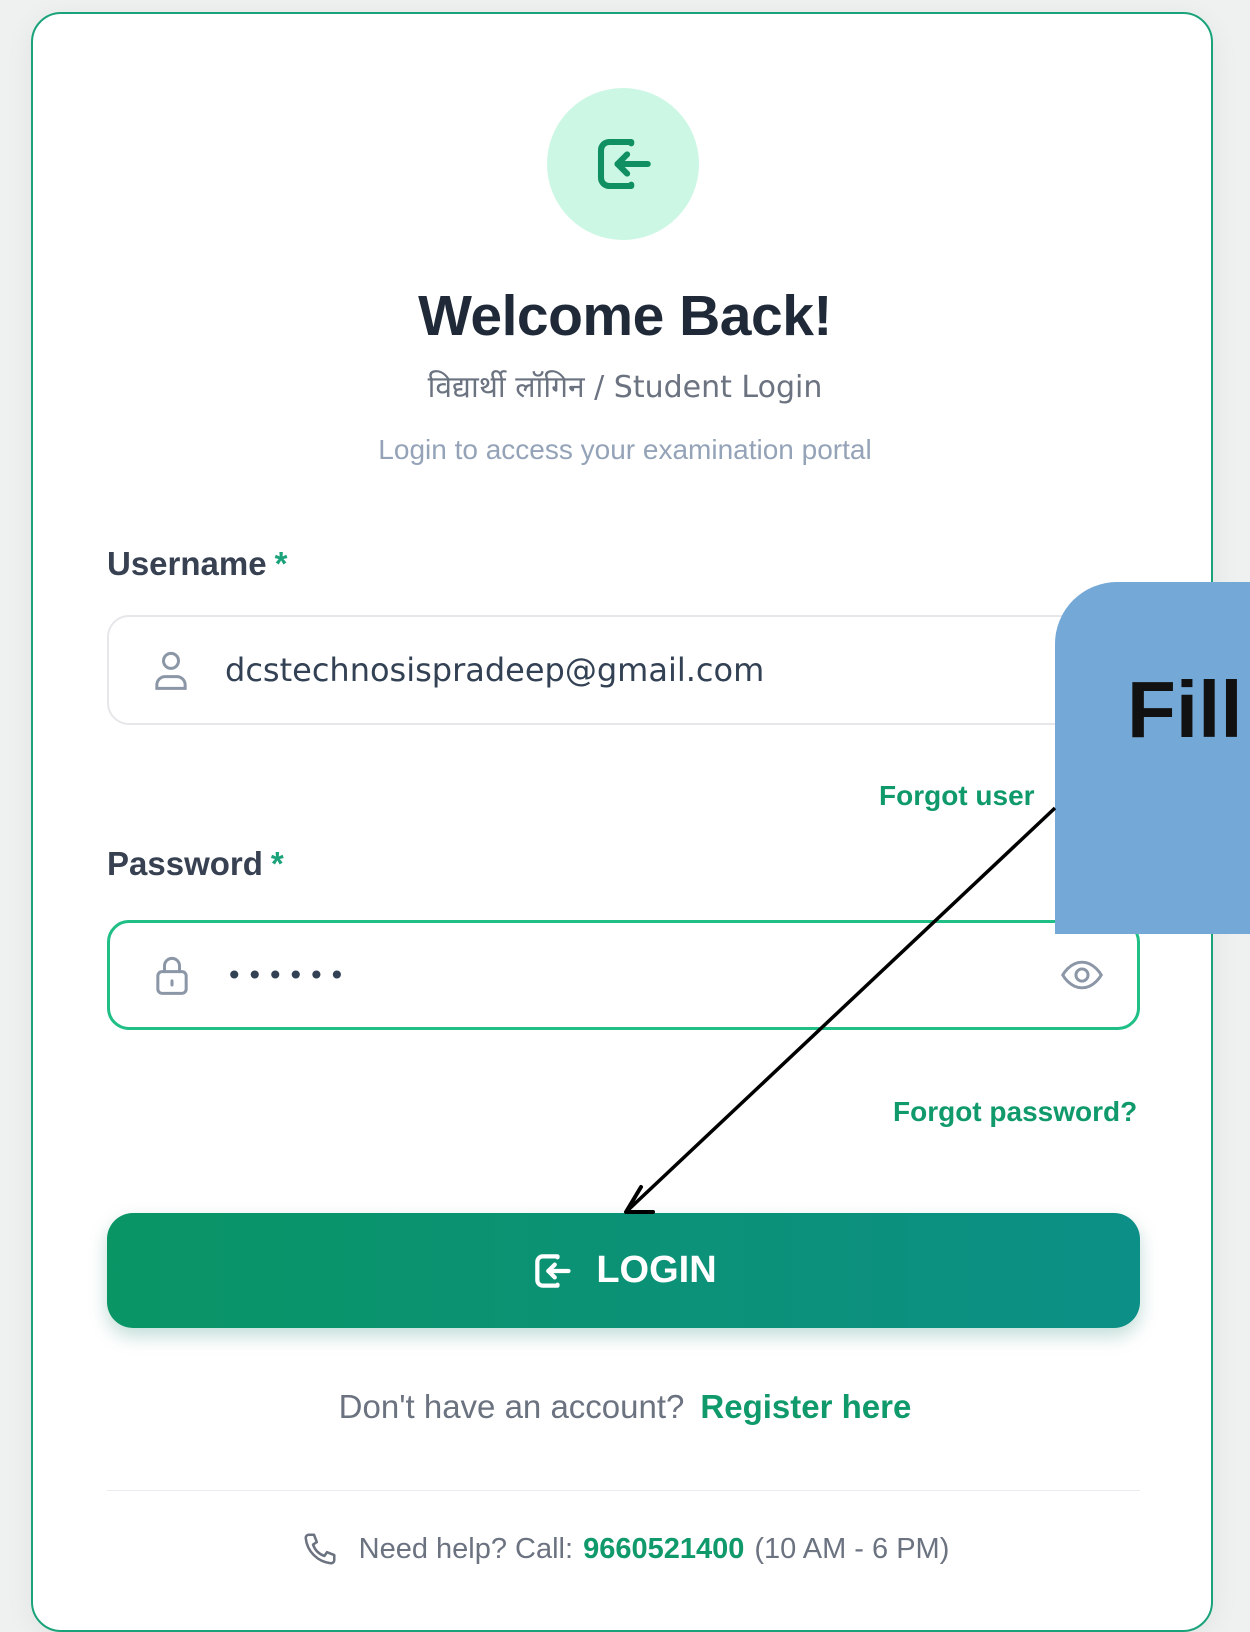 Image resolution: width=1250 pixels, height=1632 pixels. I want to click on signup-prompt: Don't have an account? Register here, so click(625, 1406).